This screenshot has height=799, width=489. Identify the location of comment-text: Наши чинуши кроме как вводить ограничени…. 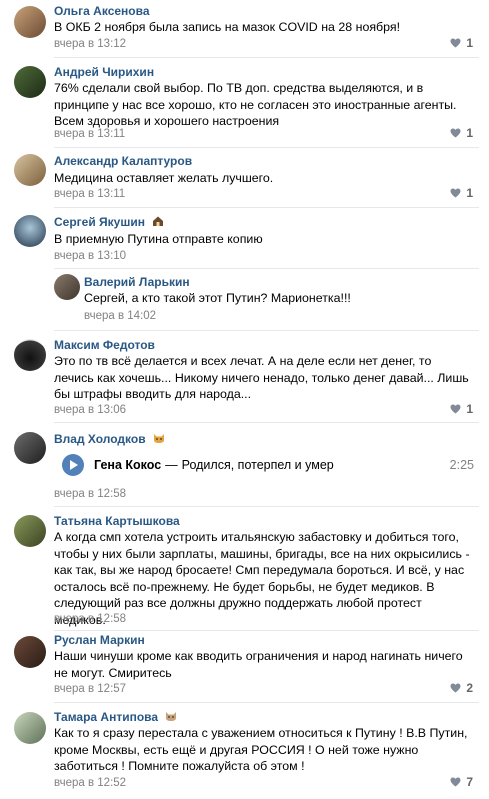
(258, 664).